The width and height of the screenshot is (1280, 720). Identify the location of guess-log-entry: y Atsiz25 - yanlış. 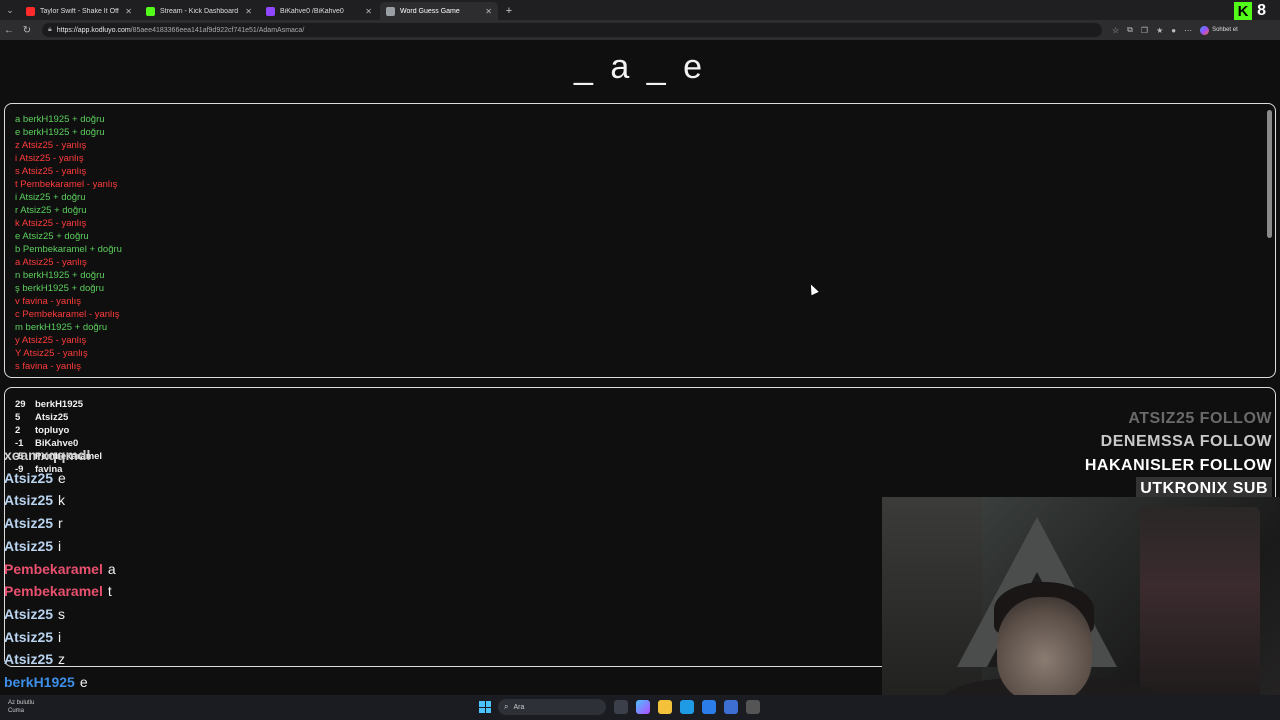
(51, 340).